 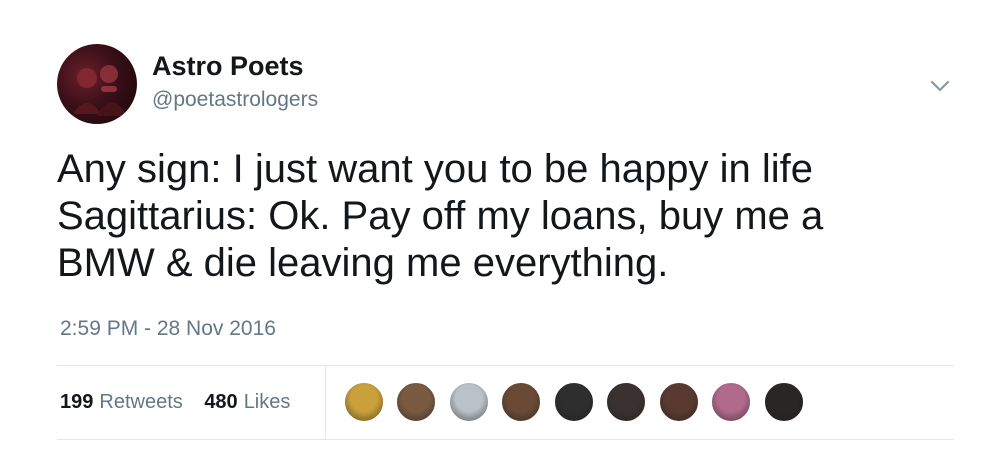 I want to click on retweets-label: Retweets, so click(x=141, y=402).